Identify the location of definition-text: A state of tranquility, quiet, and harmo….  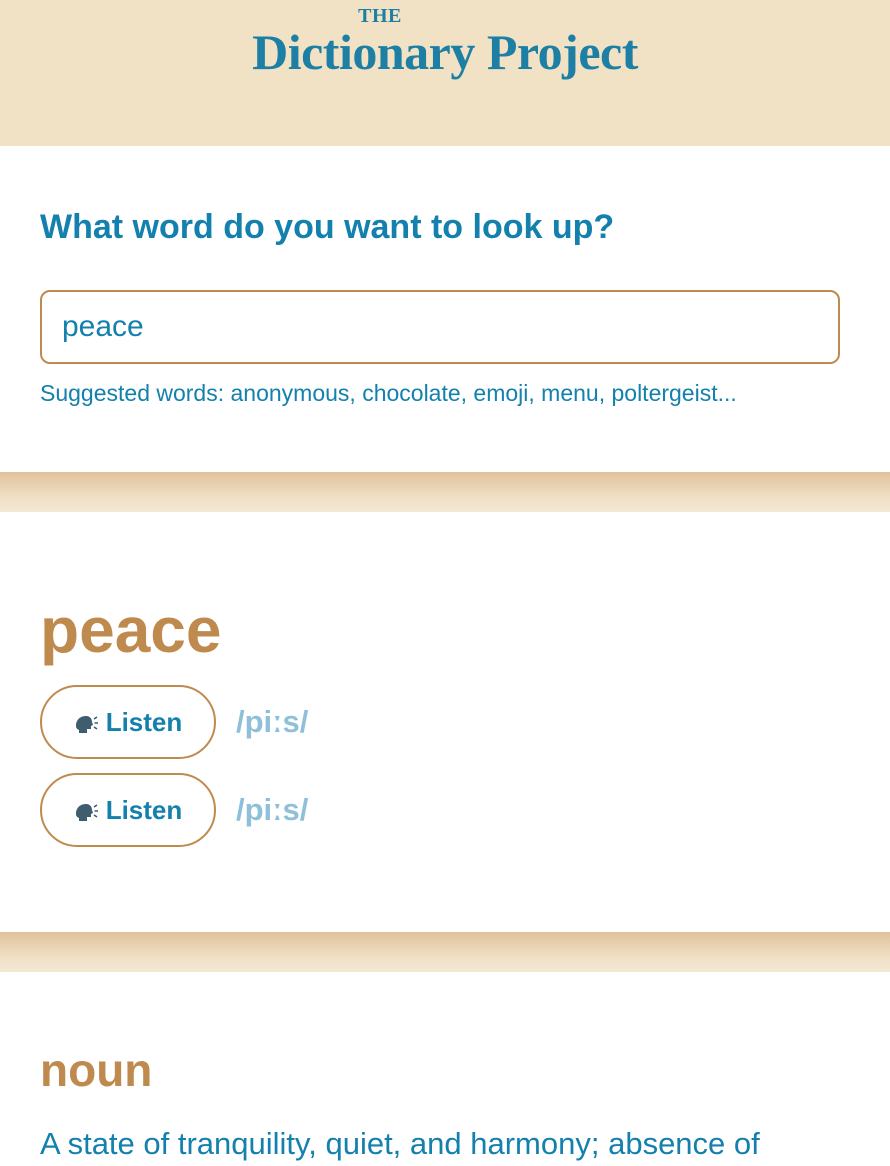
(400, 1143).